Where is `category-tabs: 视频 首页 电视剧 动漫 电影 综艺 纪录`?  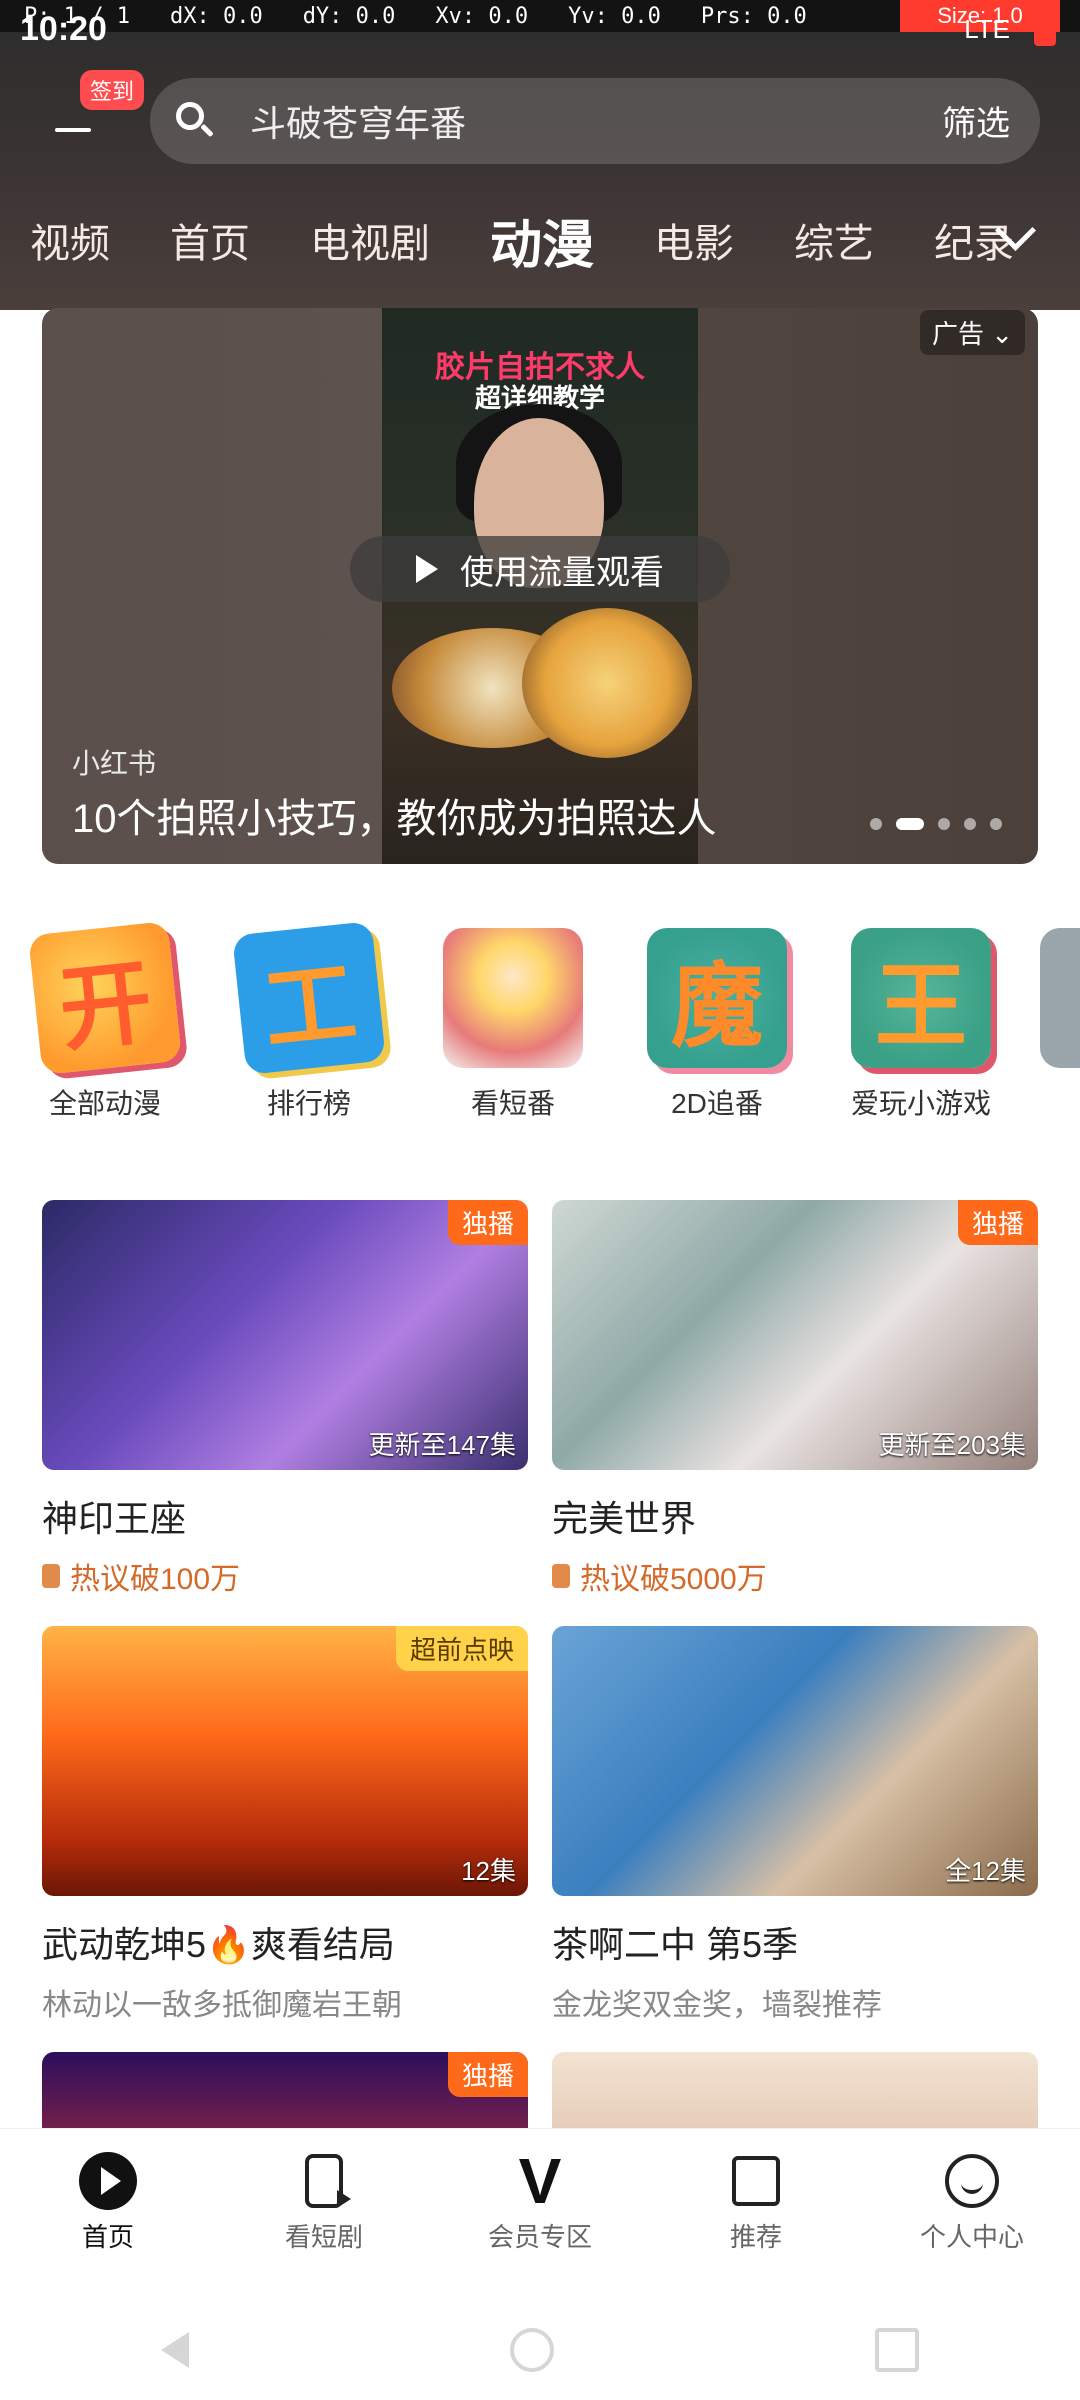
category-tabs: 视频 首页 电视剧 动漫 电影 综艺 纪录 is located at coordinates (540, 240).